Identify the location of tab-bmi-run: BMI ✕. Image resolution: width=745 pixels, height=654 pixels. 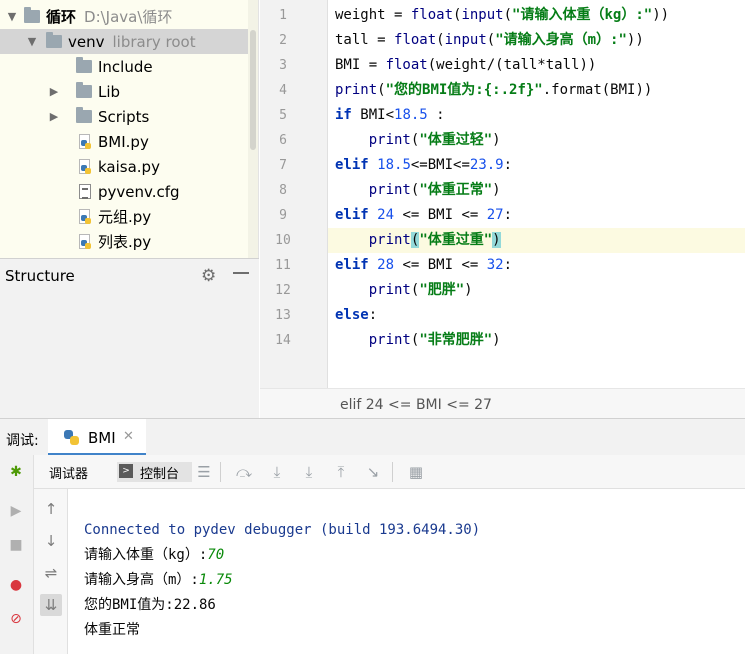
(97, 437).